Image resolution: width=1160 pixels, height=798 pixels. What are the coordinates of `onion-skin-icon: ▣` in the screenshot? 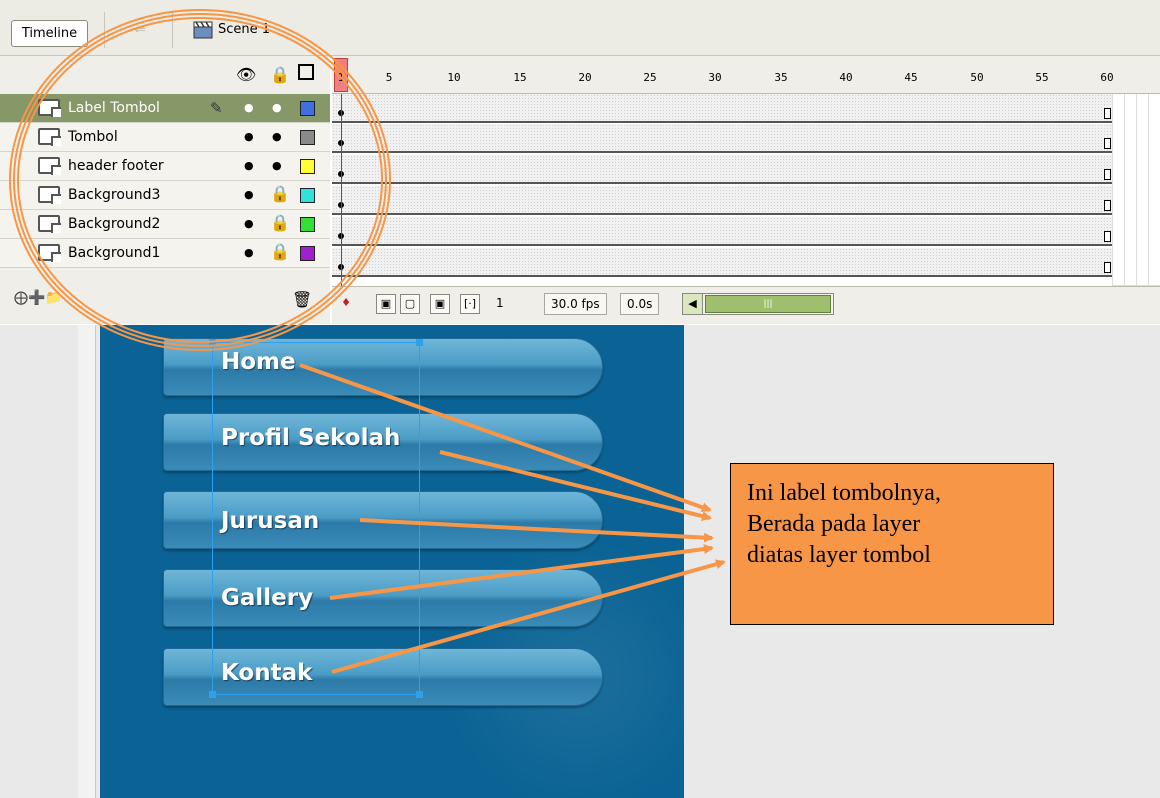 It's located at (386, 304).